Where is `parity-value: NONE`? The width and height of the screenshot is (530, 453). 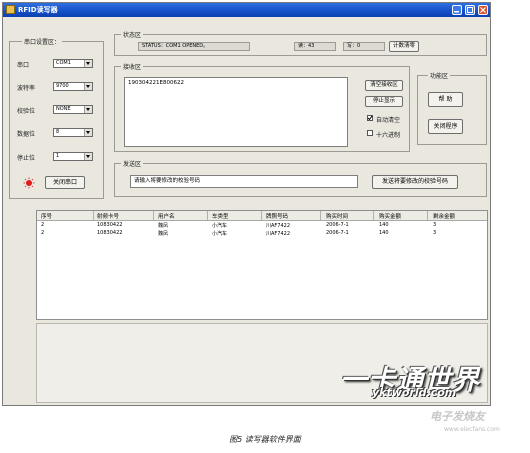 parity-value: NONE is located at coordinates (63, 109).